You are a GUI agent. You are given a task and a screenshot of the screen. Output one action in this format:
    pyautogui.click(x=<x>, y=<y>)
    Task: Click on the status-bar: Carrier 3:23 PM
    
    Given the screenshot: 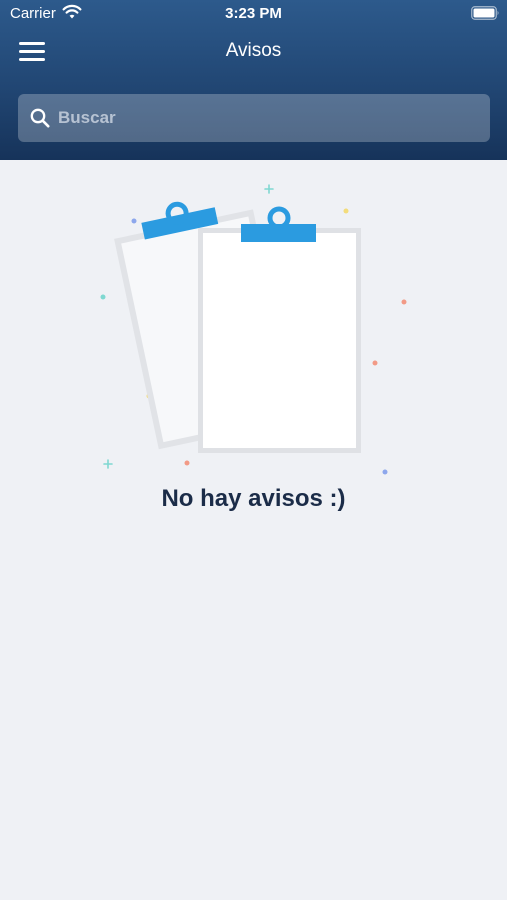 What is the action you would take?
    pyautogui.click(x=253, y=14)
    